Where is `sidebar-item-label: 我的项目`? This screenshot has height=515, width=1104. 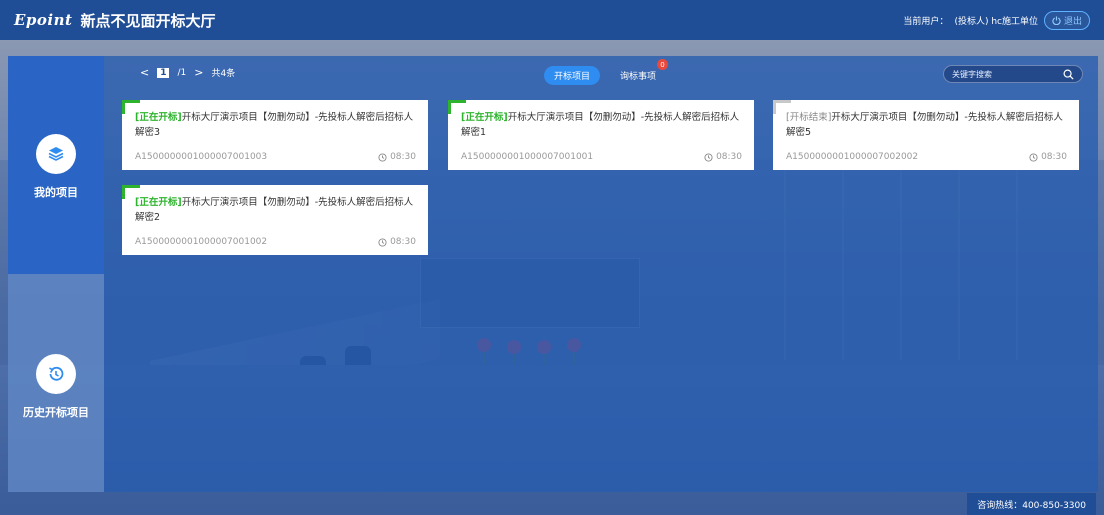
sidebar-item-label: 我的项目 is located at coordinates (56, 192).